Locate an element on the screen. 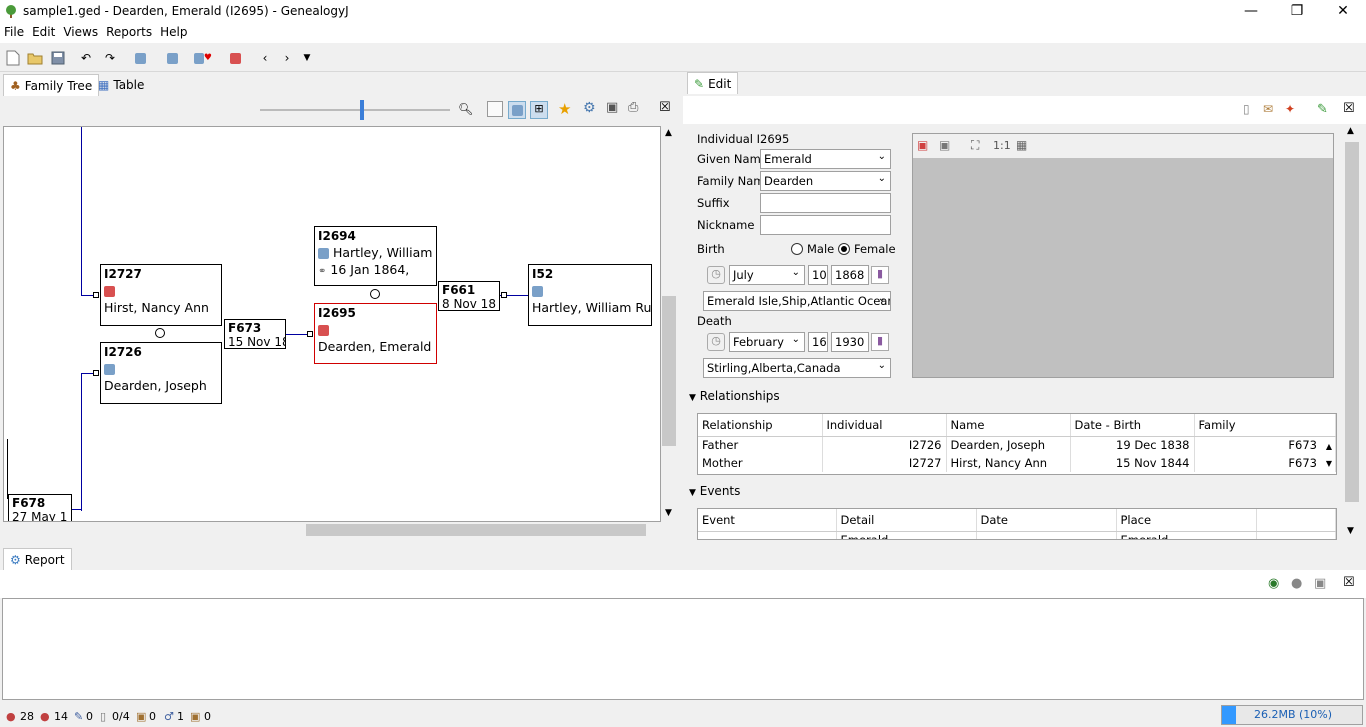 The image size is (1366, 727). family-name-field: Dearden ⌄ is located at coordinates (825, 181).